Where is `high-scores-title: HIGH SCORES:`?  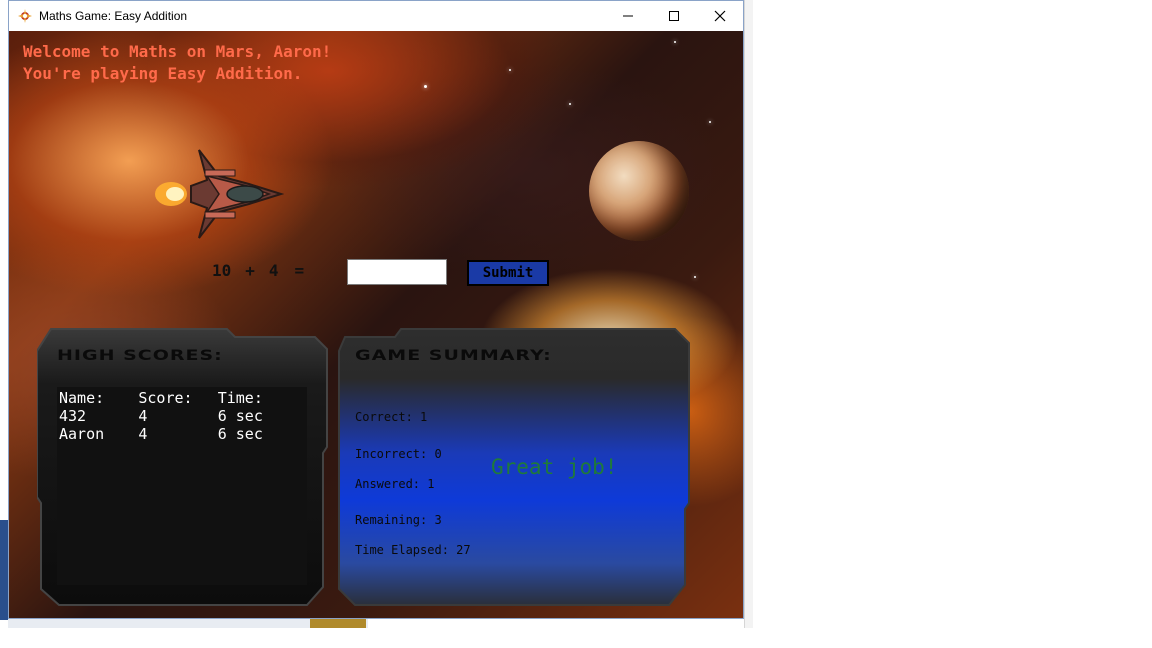 high-scores-title: HIGH SCORES: is located at coordinates (140, 355).